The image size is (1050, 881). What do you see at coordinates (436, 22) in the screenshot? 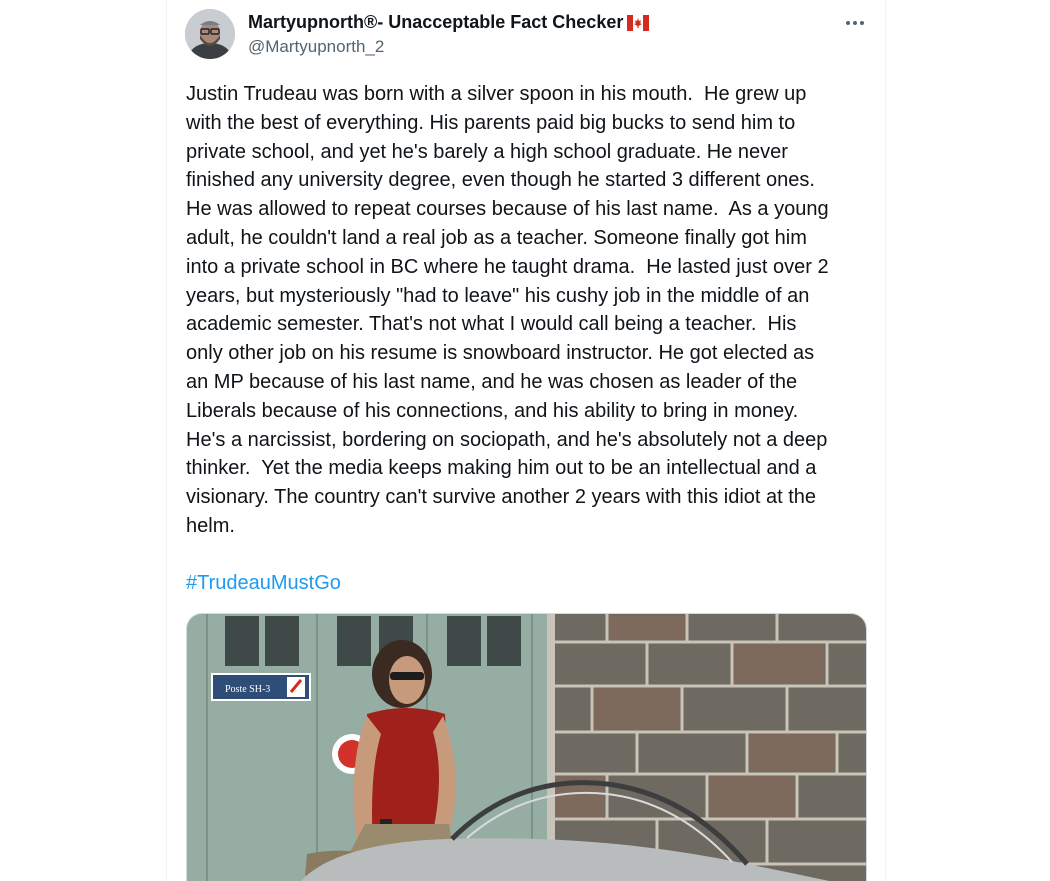
I see `author-name-text: Martyupnorth®- Unacceptable Fact Checker` at bounding box center [436, 22].